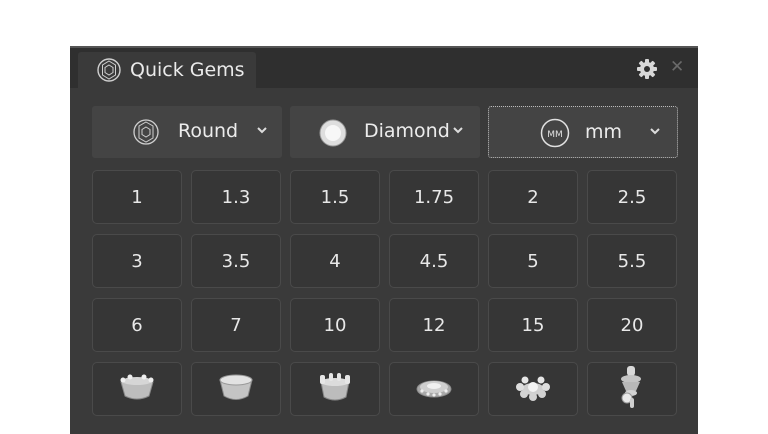 This screenshot has width=768, height=434. I want to click on halo-setting-button, so click(434, 389).